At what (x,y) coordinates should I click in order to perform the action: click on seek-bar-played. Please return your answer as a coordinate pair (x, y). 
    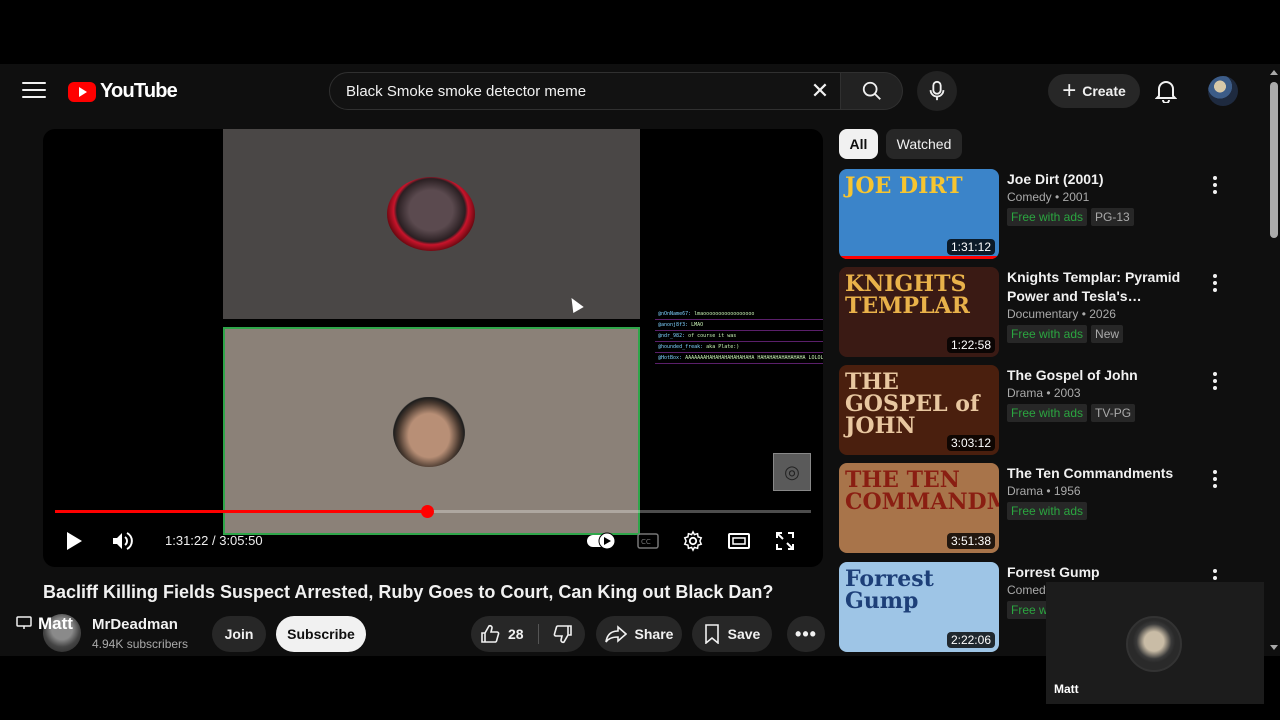
    Looking at the image, I should click on (241, 511).